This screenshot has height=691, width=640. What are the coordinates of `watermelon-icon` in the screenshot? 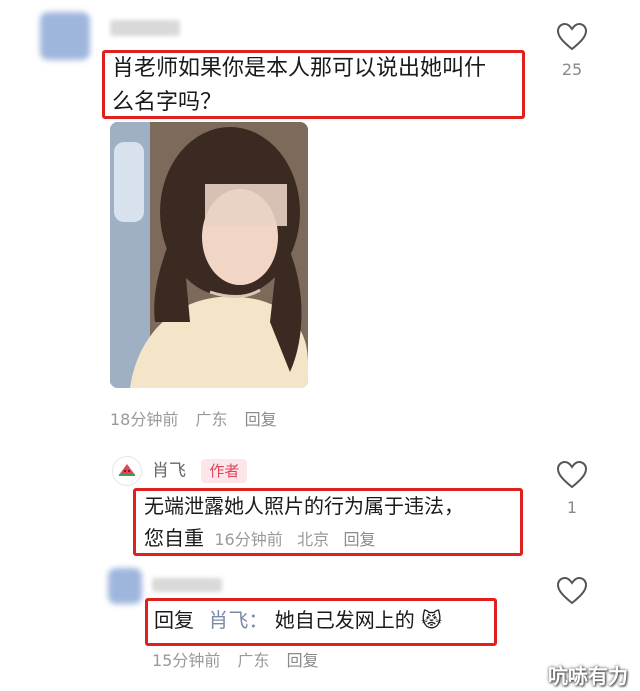 It's located at (127, 470).